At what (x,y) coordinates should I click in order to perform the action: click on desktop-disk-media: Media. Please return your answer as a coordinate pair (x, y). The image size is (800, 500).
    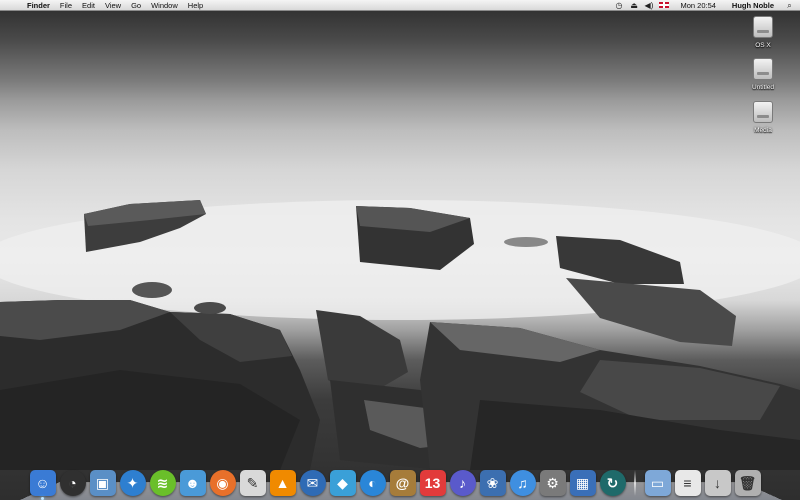
    Looking at the image, I should click on (763, 118).